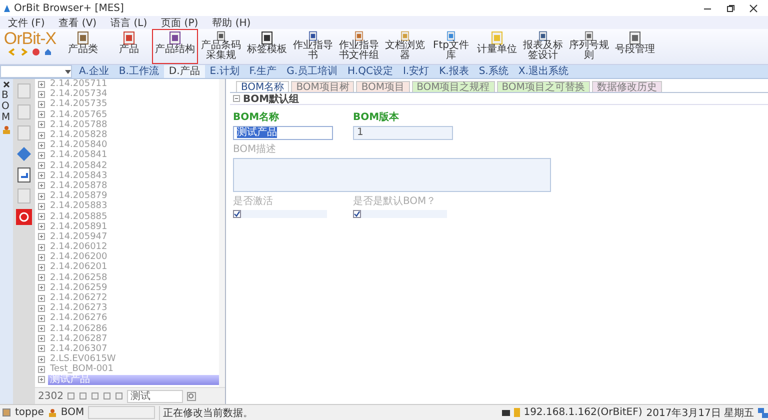 The width and height of the screenshot is (768, 420). Describe the element at coordinates (79, 155) in the screenshot. I see `tree-item: 2.14.205841` at that location.